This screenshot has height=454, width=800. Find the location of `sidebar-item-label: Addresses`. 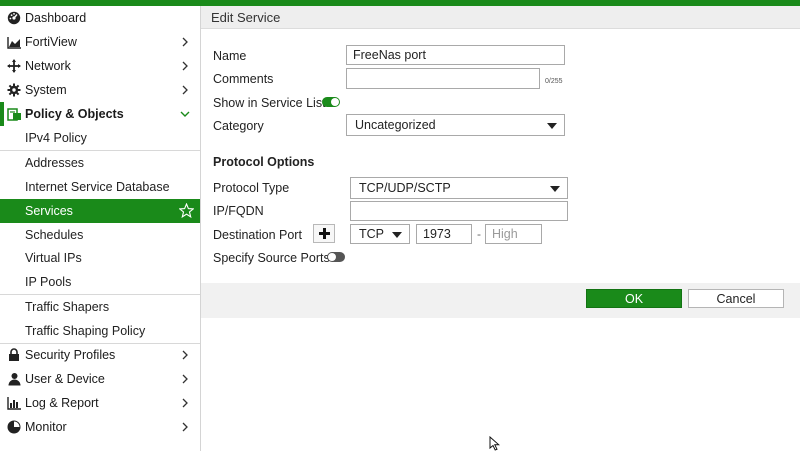

sidebar-item-label: Addresses is located at coordinates (55, 163).